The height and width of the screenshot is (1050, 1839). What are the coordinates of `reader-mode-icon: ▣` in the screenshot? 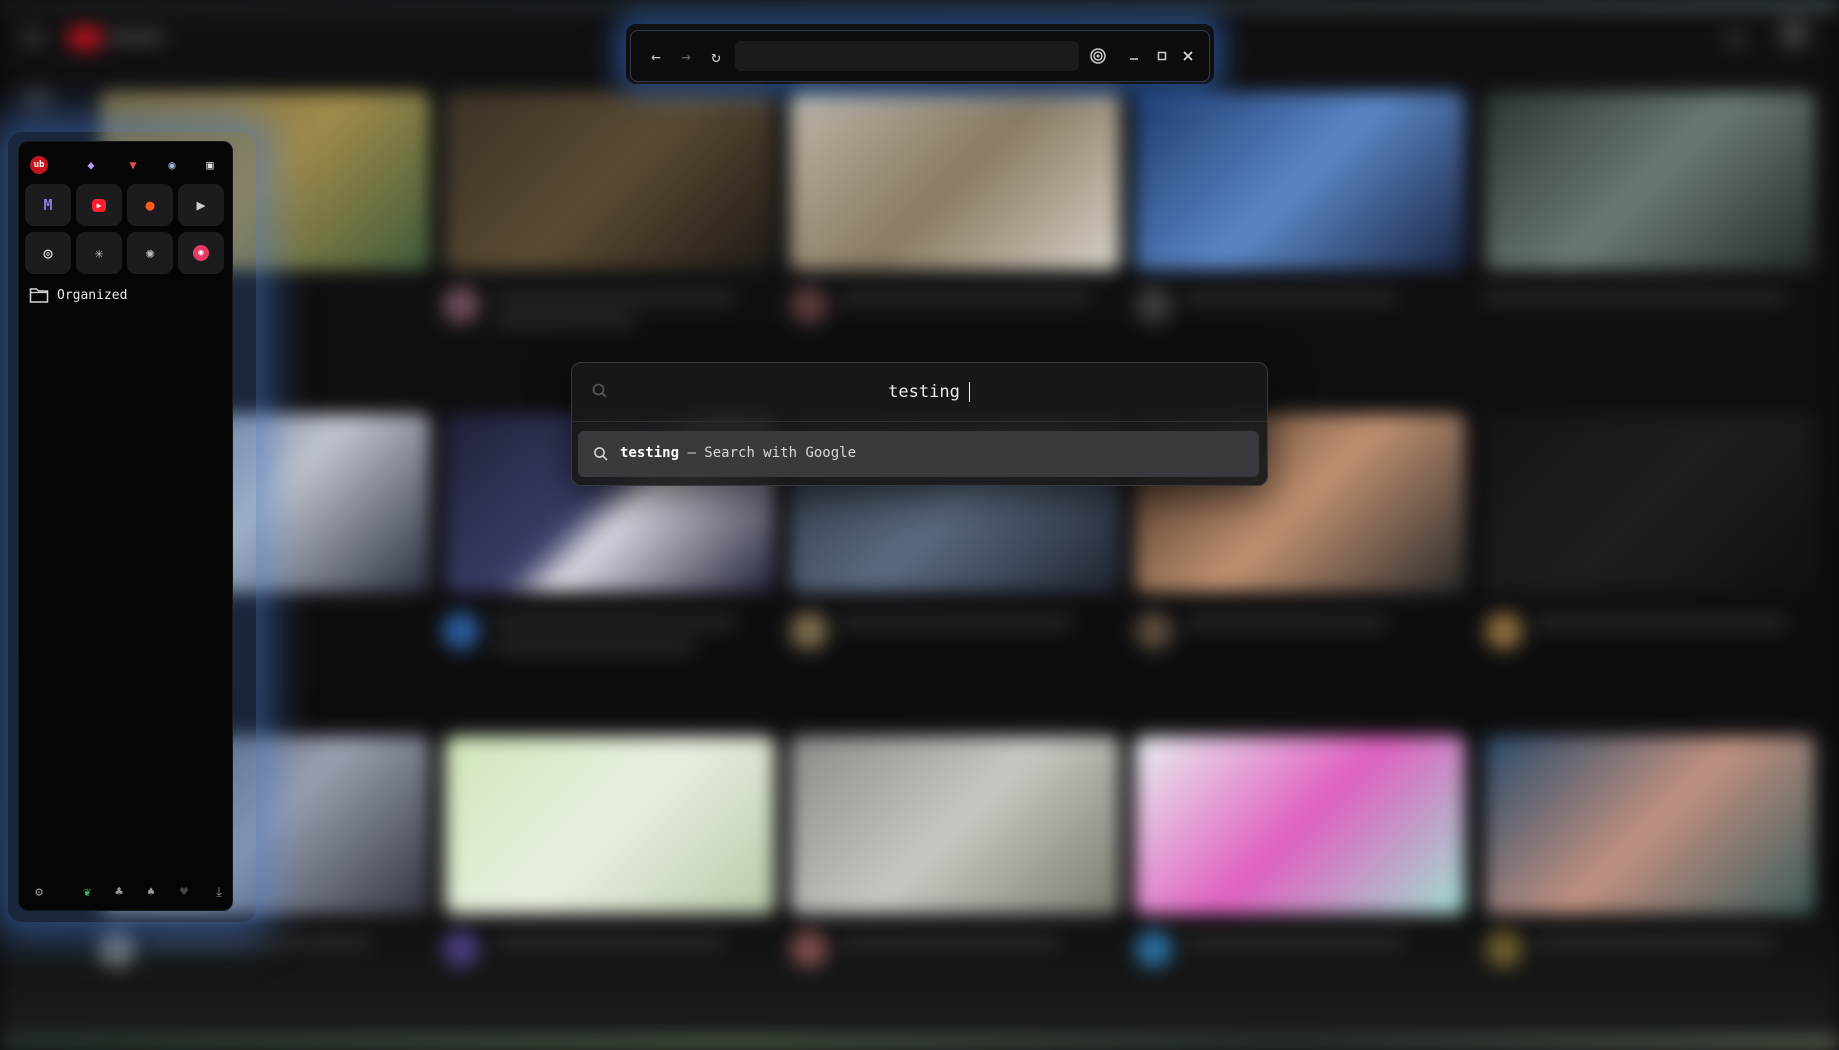 It's located at (210, 165).